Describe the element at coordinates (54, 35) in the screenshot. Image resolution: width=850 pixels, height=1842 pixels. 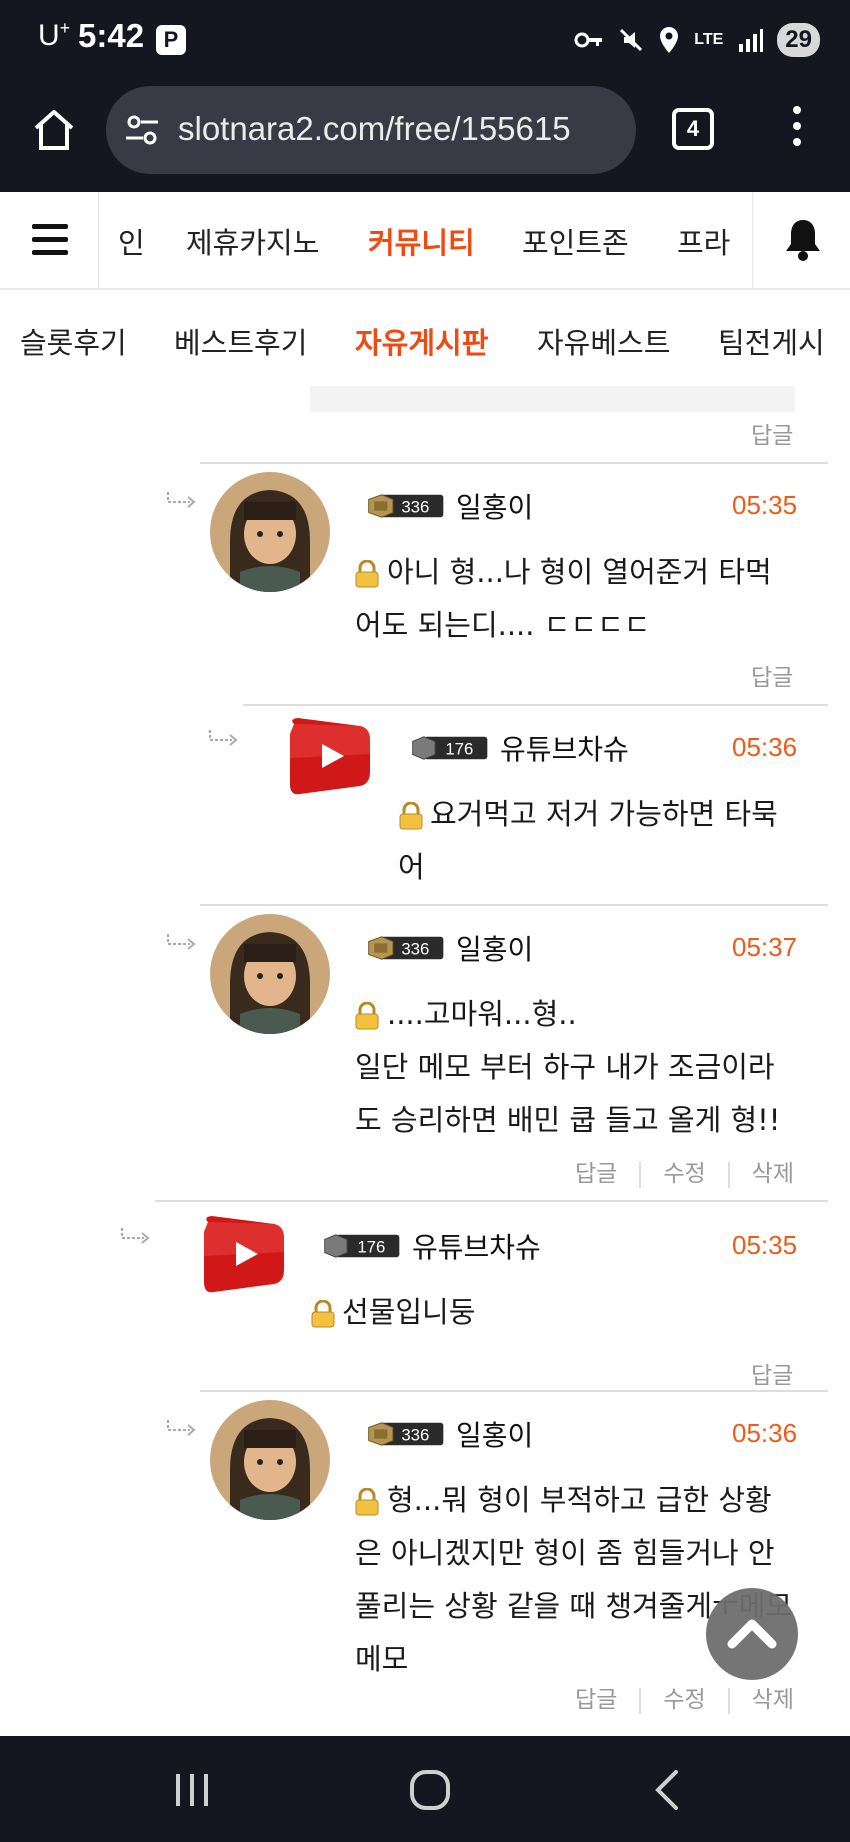
I see `carrier-label: U+` at that location.